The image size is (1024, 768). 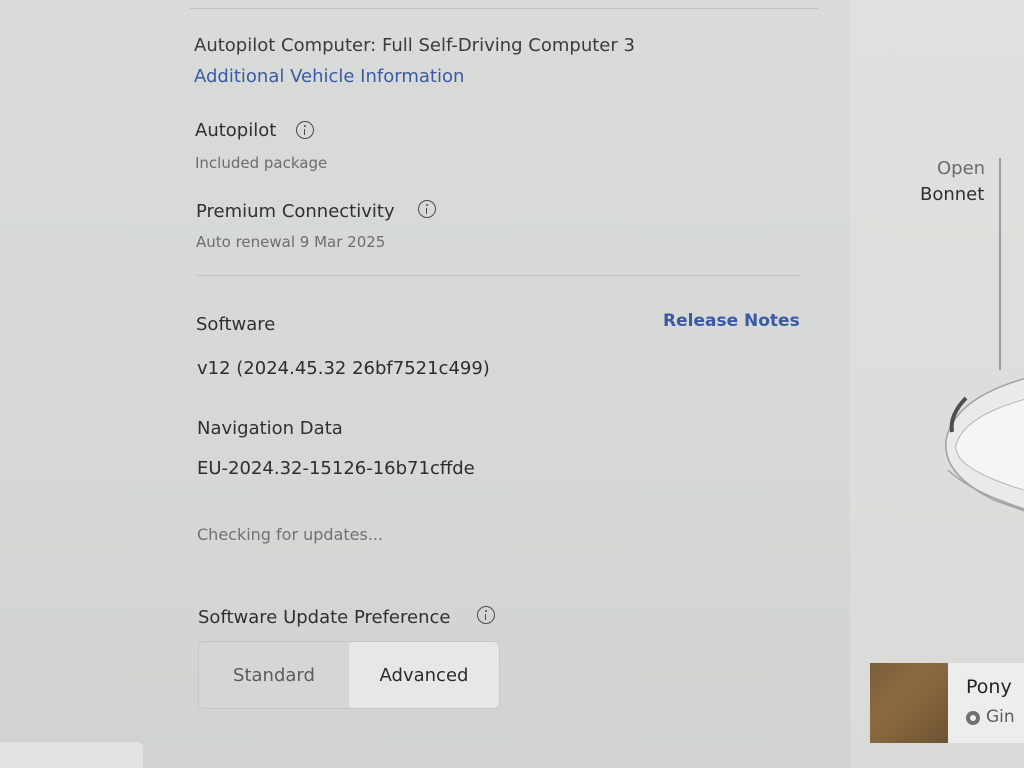 What do you see at coordinates (329, 76) in the screenshot?
I see `additional-vehicle-info-link: Additional Vehicle Information` at bounding box center [329, 76].